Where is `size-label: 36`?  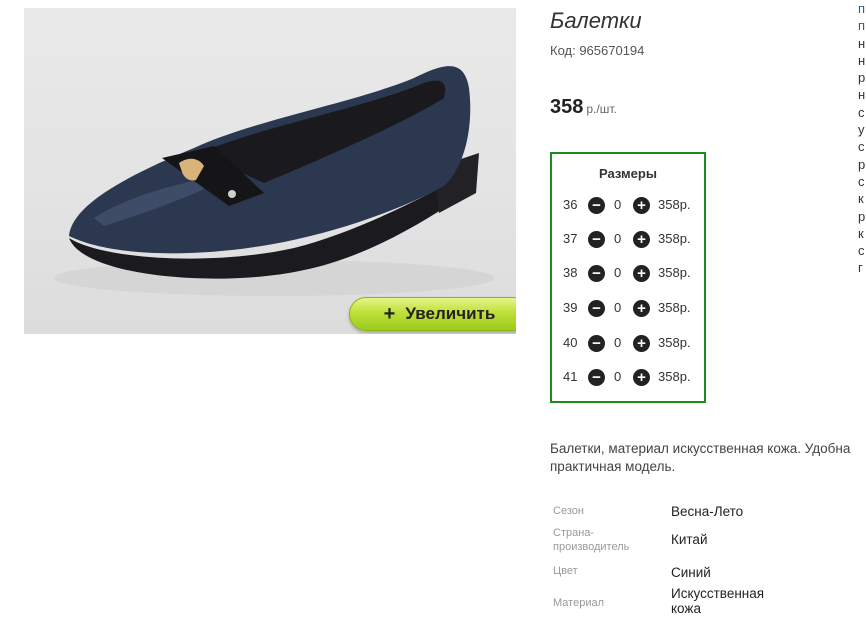 size-label: 36 is located at coordinates (570, 204).